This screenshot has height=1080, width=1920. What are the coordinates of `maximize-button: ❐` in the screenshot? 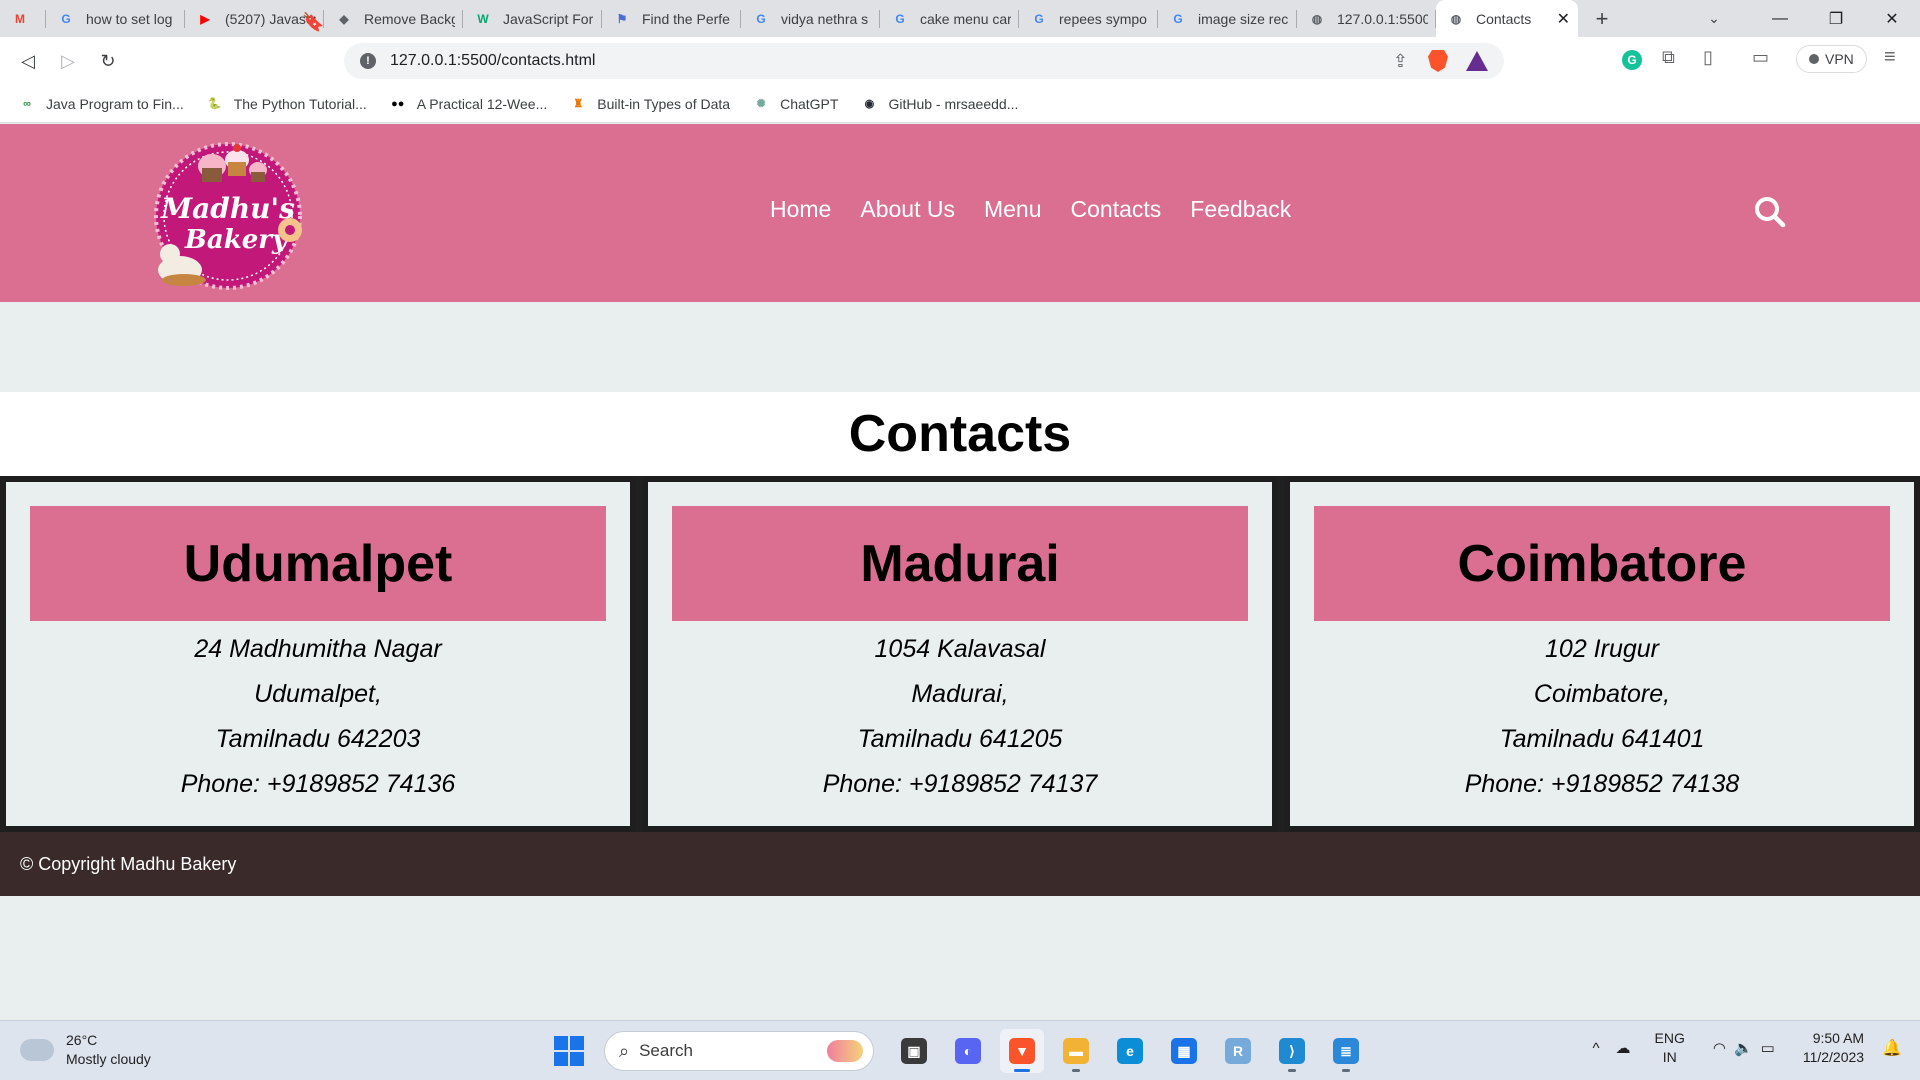 It's located at (1836, 18).